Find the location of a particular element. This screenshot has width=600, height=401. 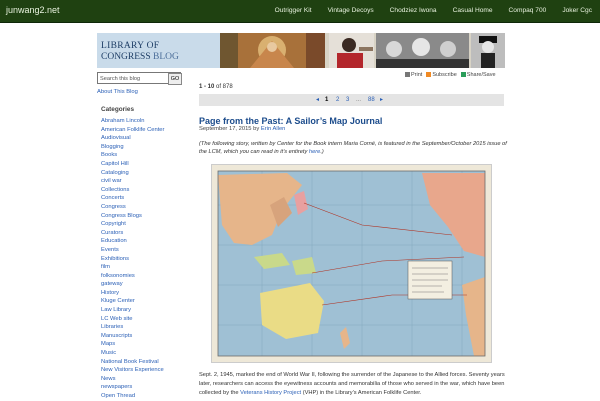

category-link: Audiovisual is located at coordinates (132, 138).